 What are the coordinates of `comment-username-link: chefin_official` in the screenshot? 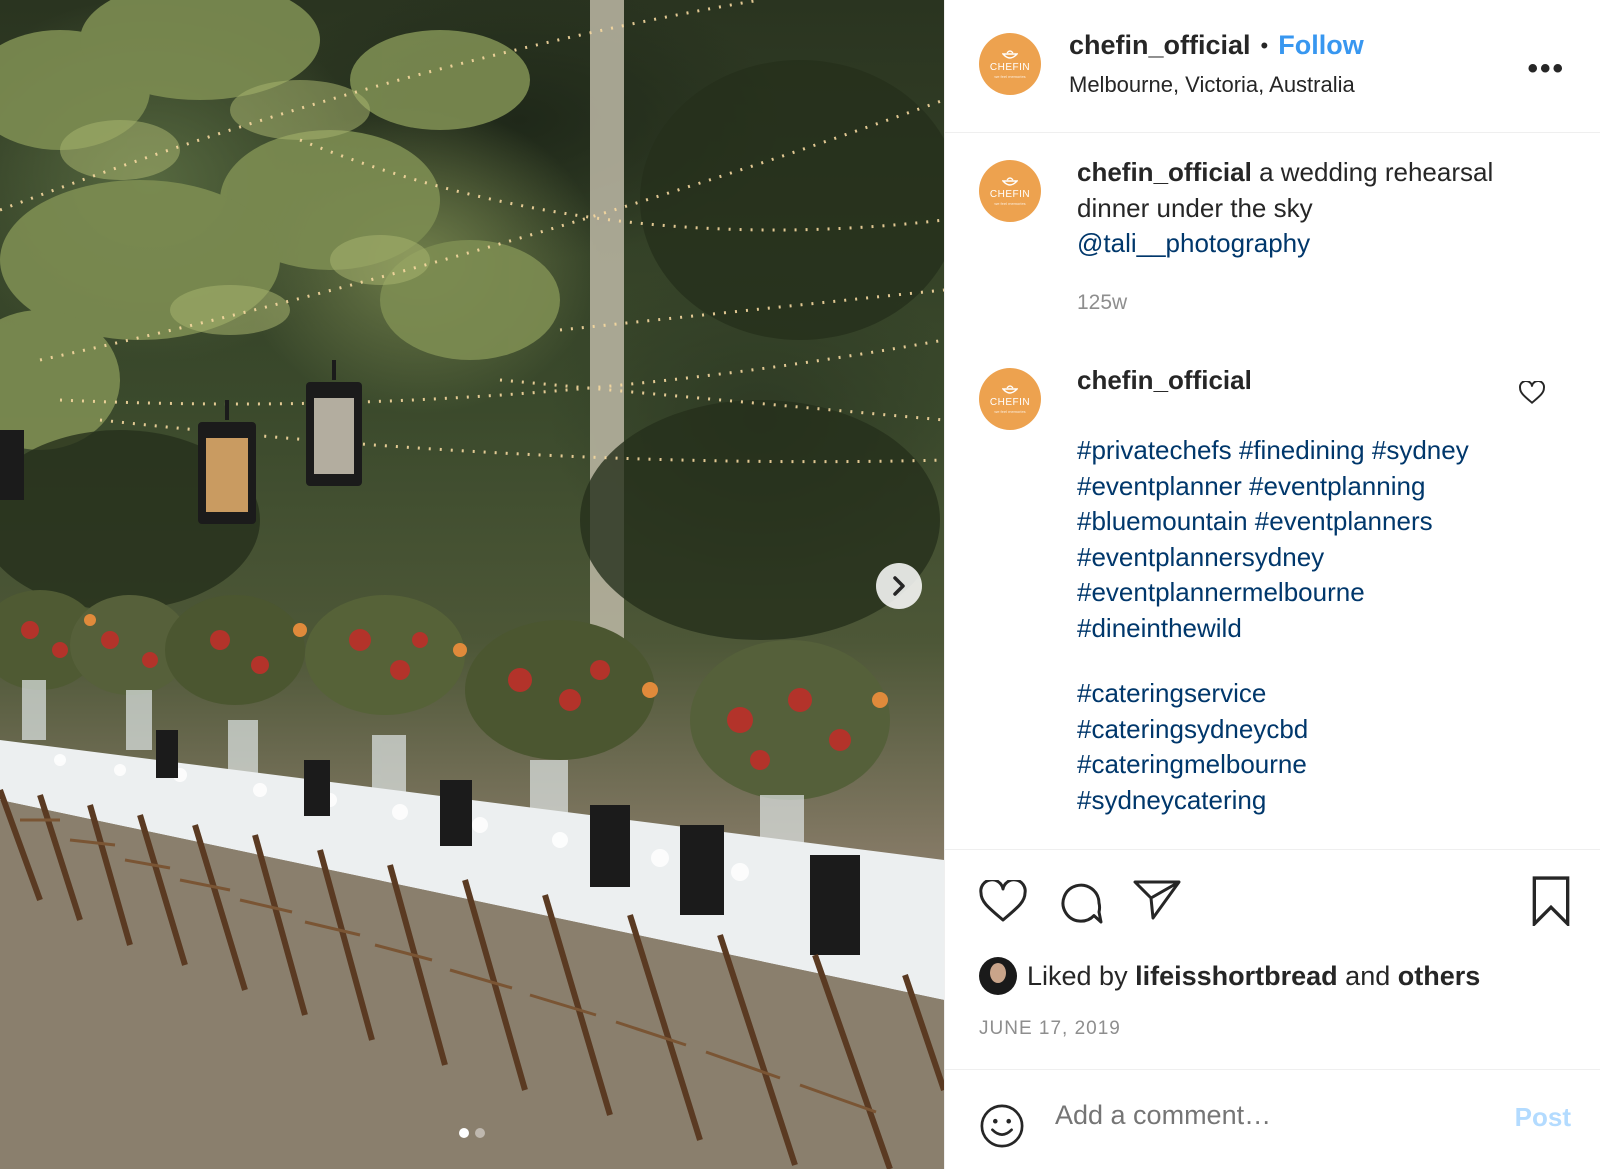 It's located at (1164, 380).